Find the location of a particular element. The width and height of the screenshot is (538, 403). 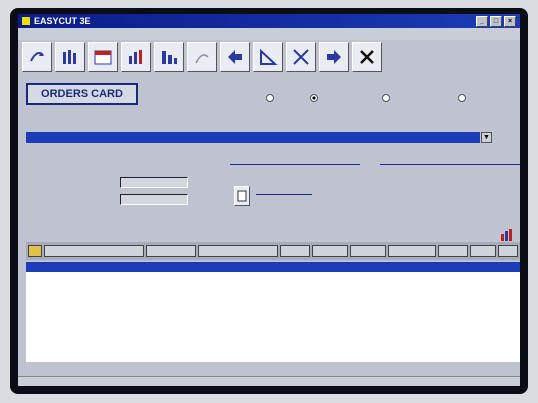

bars-button is located at coordinates (70, 57).